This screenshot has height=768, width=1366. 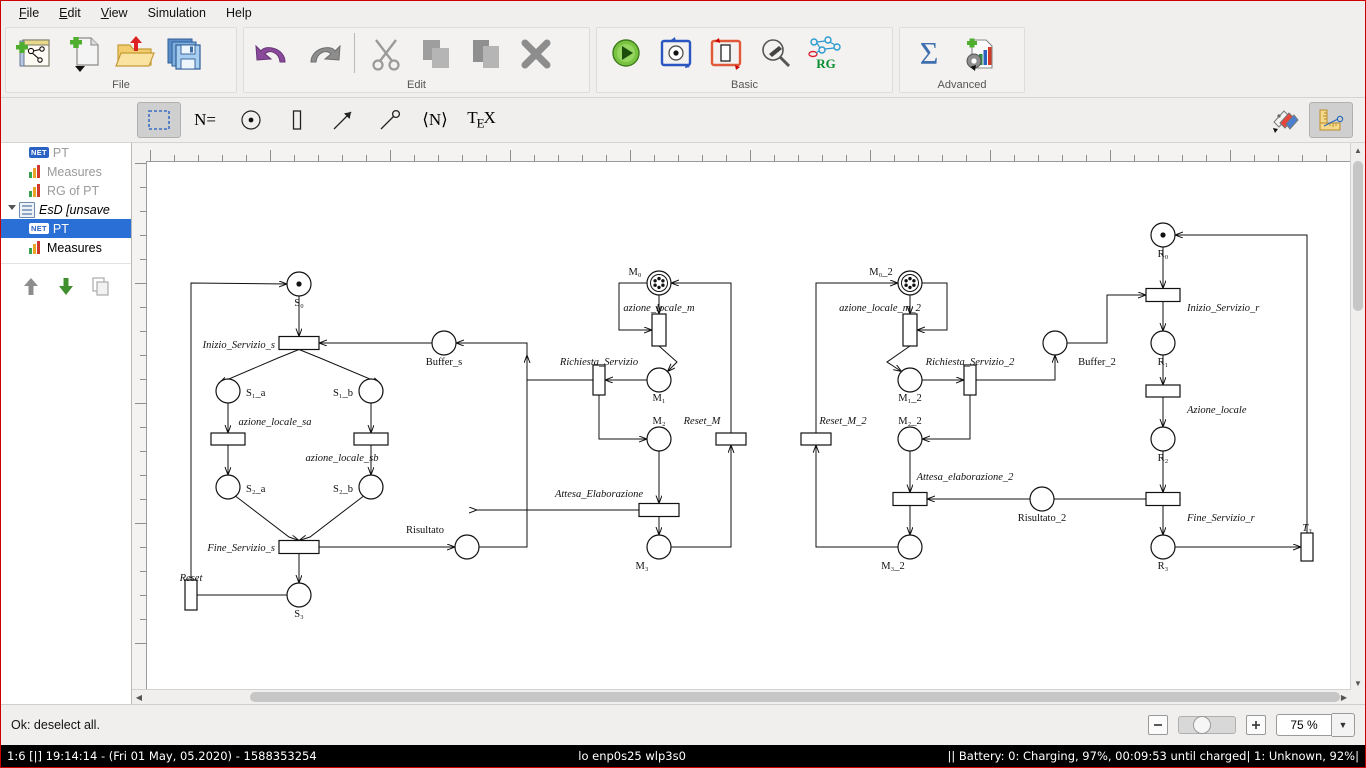 I want to click on horizontal-scroll-thumb, so click(x=795, y=697).